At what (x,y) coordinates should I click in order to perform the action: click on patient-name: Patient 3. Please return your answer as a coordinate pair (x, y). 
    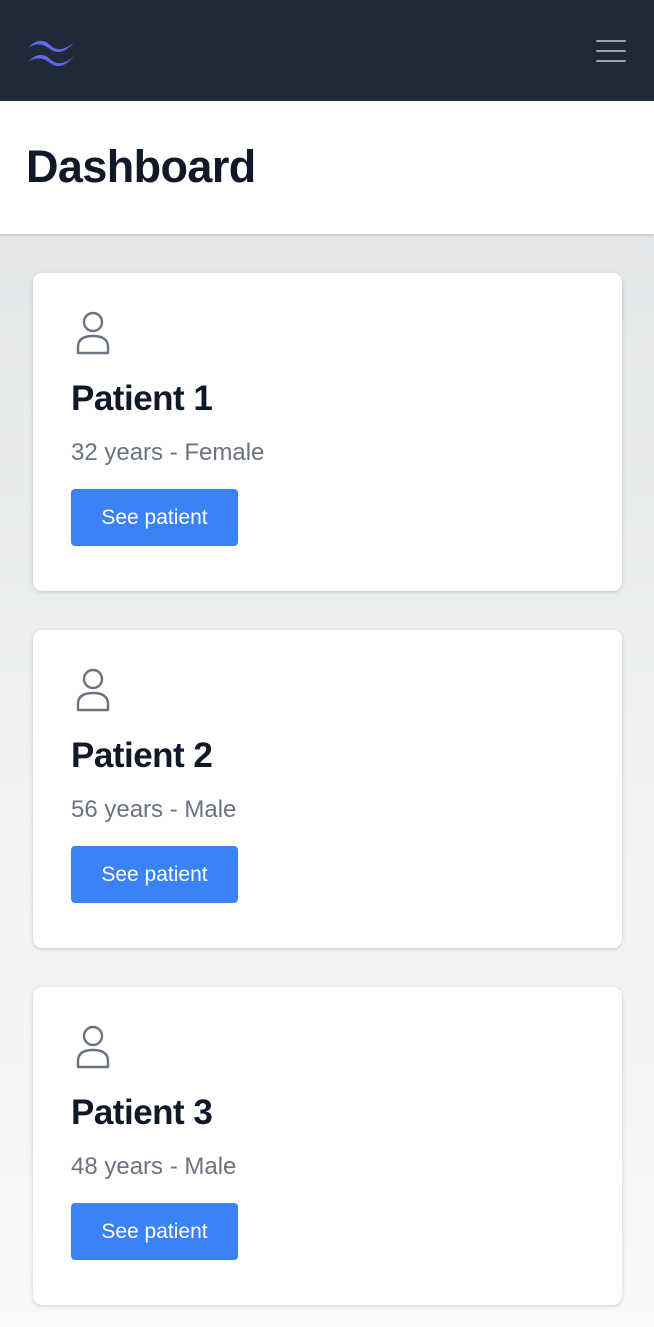
    Looking at the image, I should click on (142, 1112).